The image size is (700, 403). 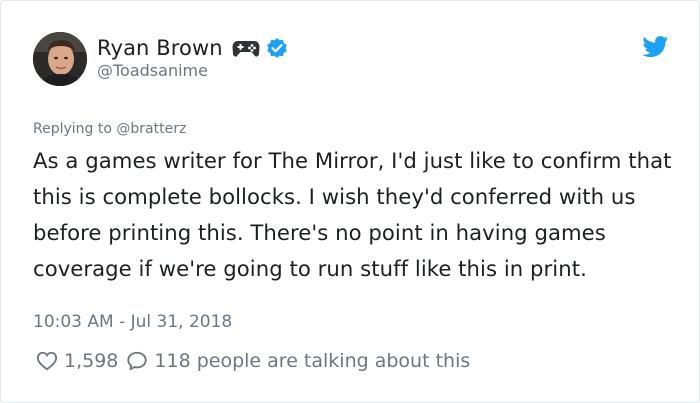 I want to click on conversation-link: 118 people are talking about this, so click(x=298, y=361).